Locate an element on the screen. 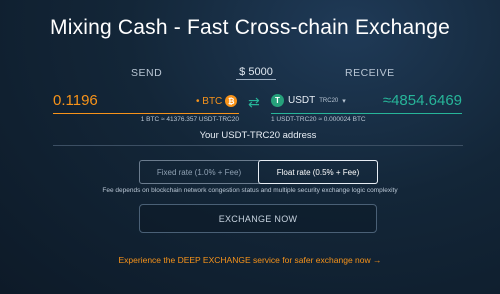 The height and width of the screenshot is (294, 500). float-rate-option: Float rate (0.5% + Fee) is located at coordinates (318, 172).